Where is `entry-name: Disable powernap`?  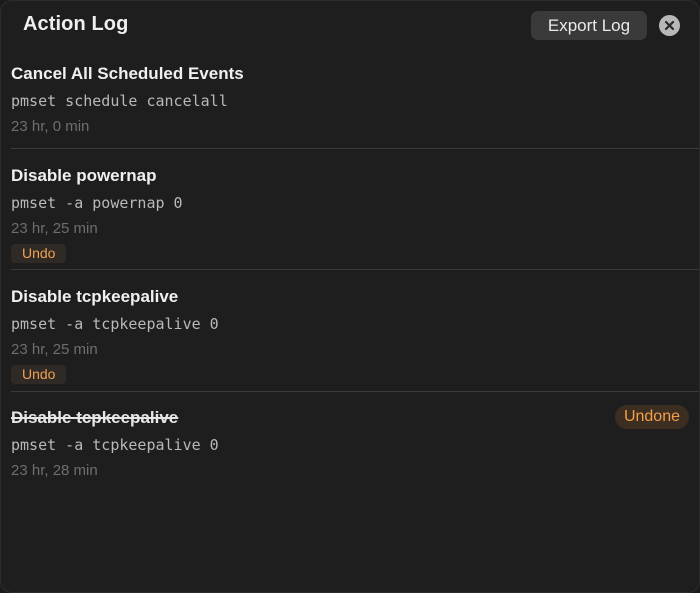
entry-name: Disable powernap is located at coordinates (84, 175).